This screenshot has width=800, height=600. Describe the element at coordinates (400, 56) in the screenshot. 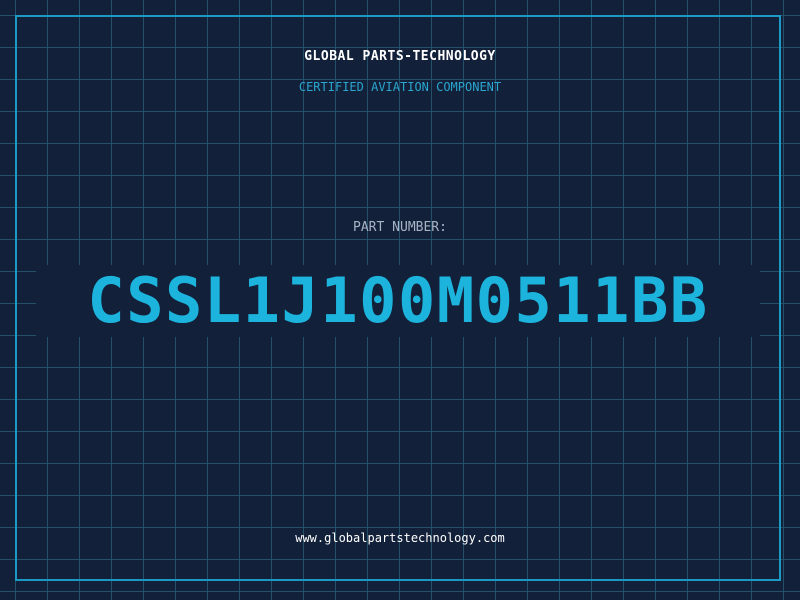

I see `company-name: GLOBAL PARTS-TECHNOLOGY` at that location.